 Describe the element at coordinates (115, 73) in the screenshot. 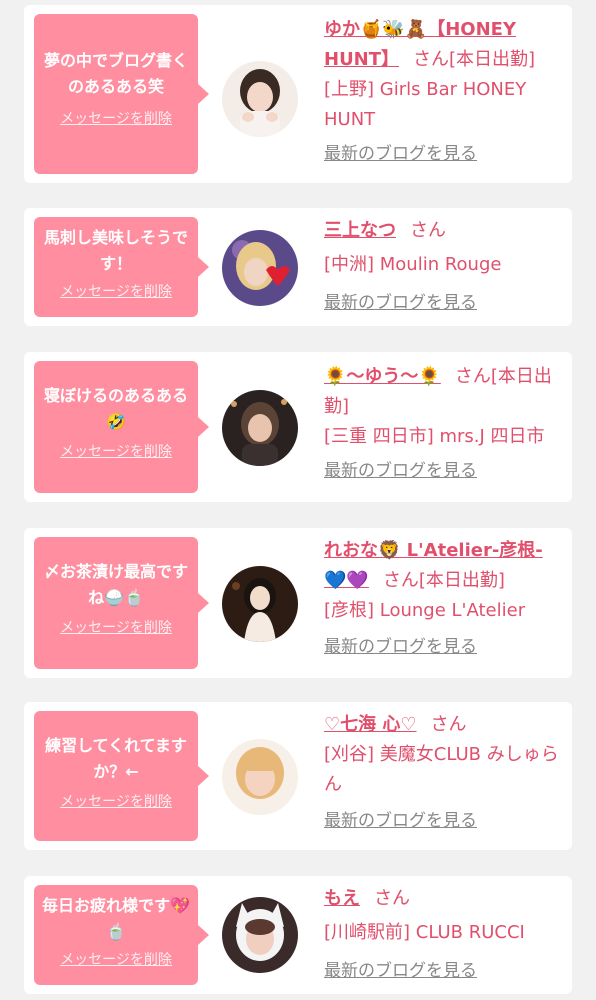

I see `message-text: 夢の中でブログ書くのあるある笑` at that location.